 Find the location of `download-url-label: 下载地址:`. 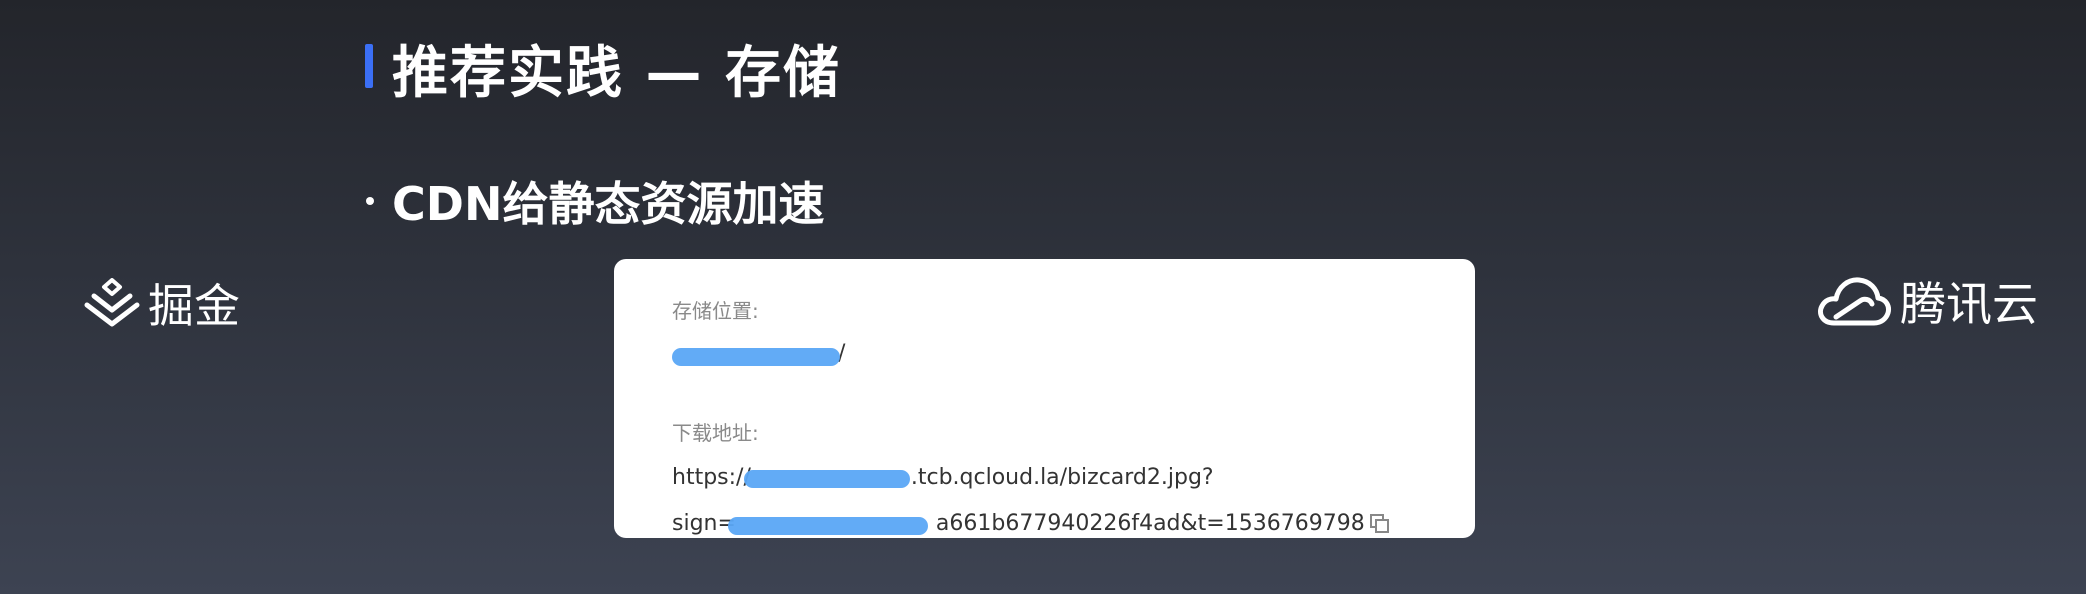

download-url-label: 下载地址: is located at coordinates (715, 433).